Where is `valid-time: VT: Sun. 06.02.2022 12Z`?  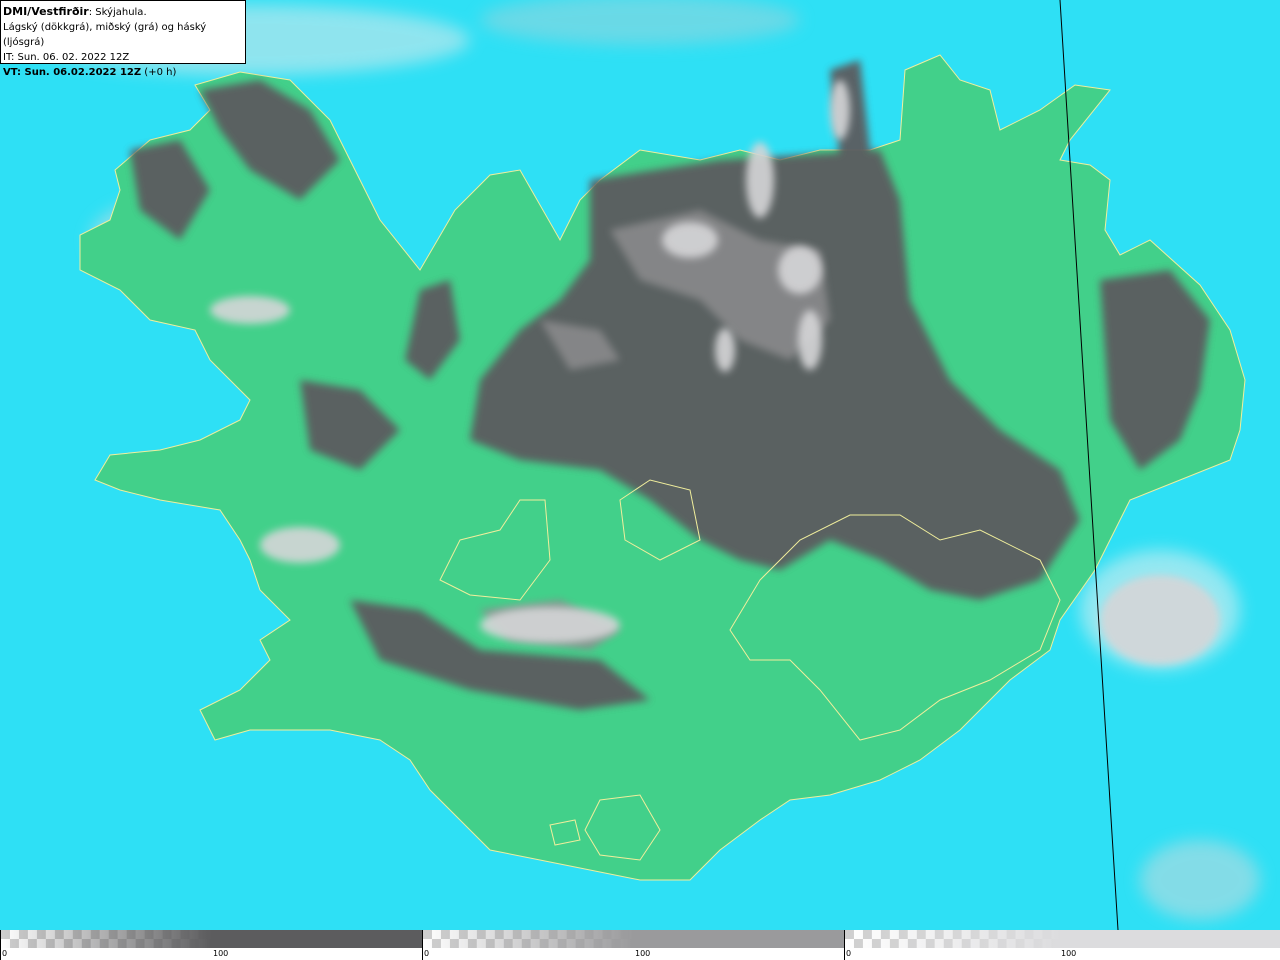
valid-time: VT: Sun. 06.02.2022 12Z is located at coordinates (72, 72).